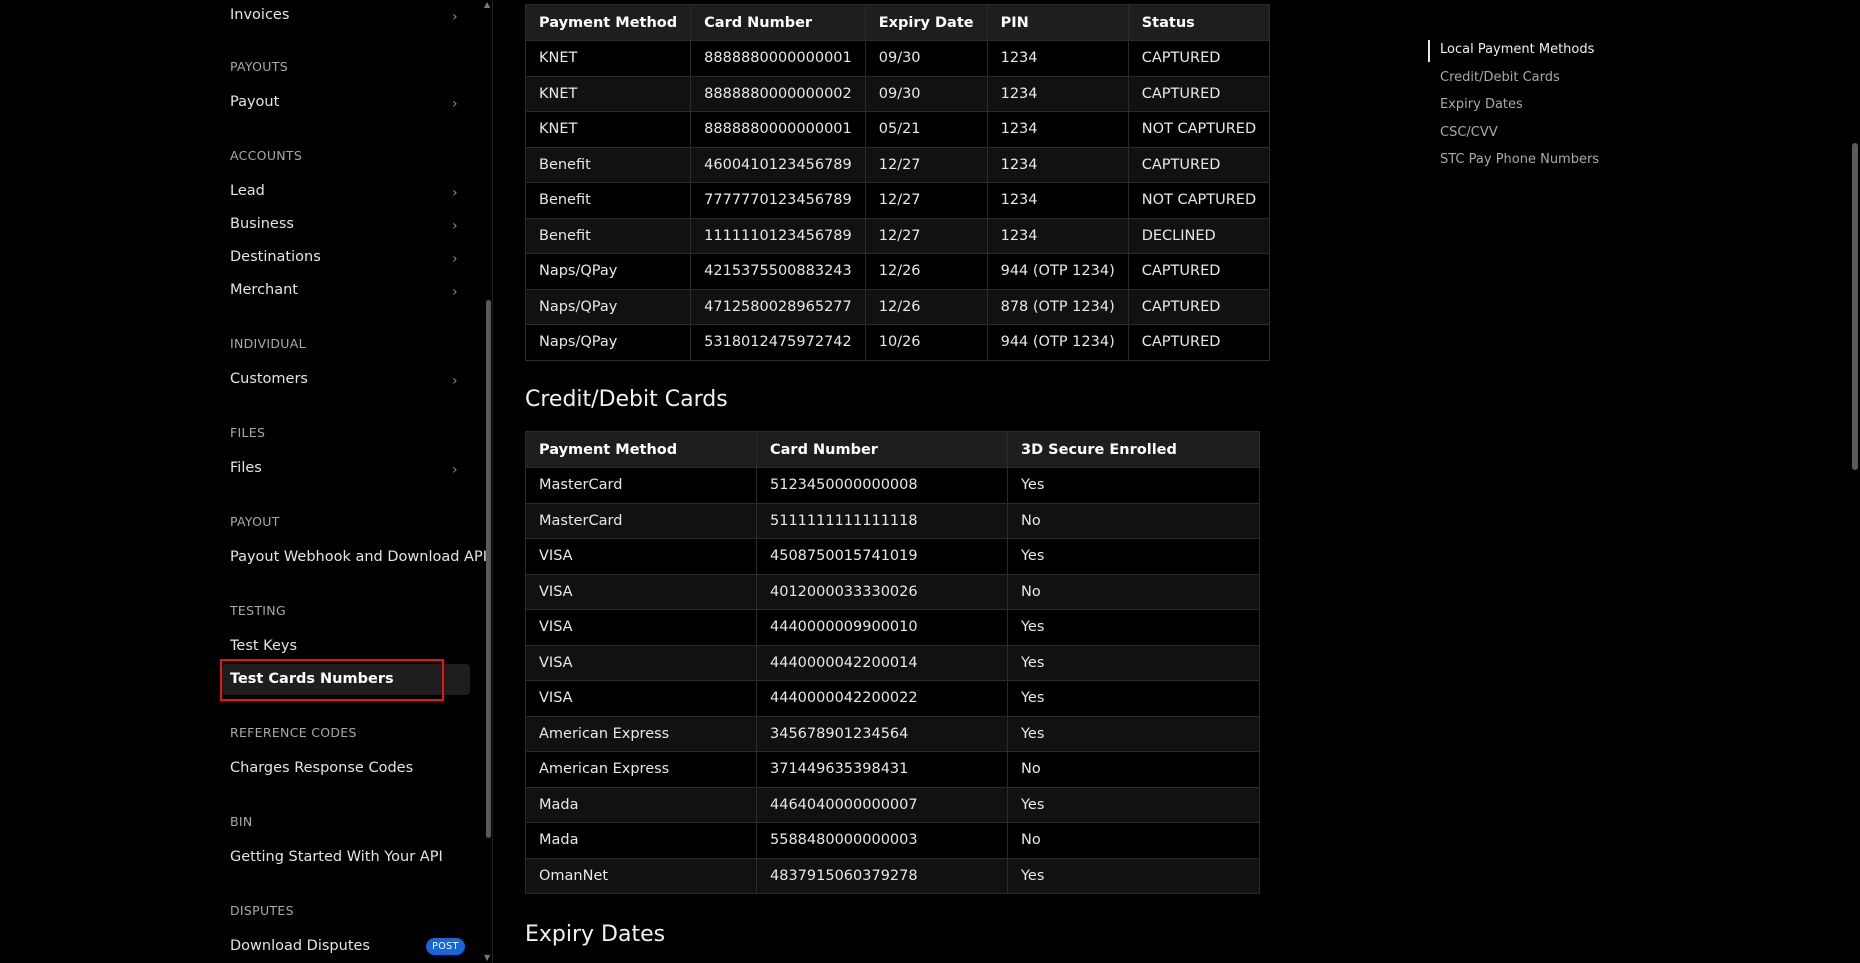 This screenshot has height=963, width=1860. I want to click on sidebar-item-payout-webhook-and-download-api: Payout Webhook and Download API, so click(358, 557).